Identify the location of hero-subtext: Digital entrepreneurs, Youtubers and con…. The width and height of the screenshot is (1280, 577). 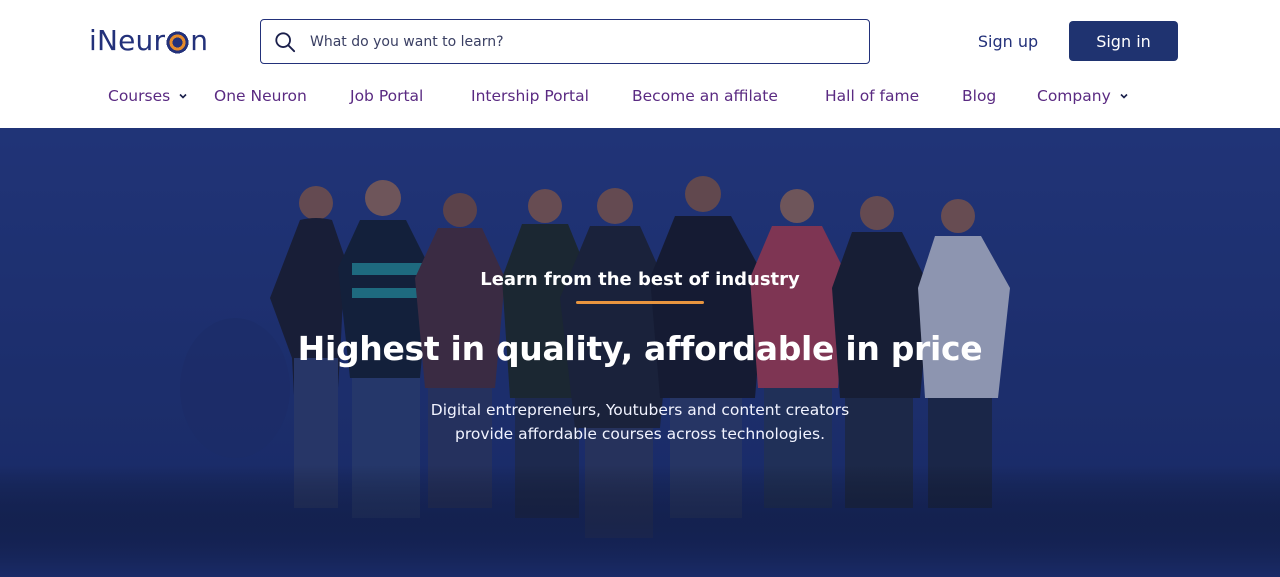
(640, 422).